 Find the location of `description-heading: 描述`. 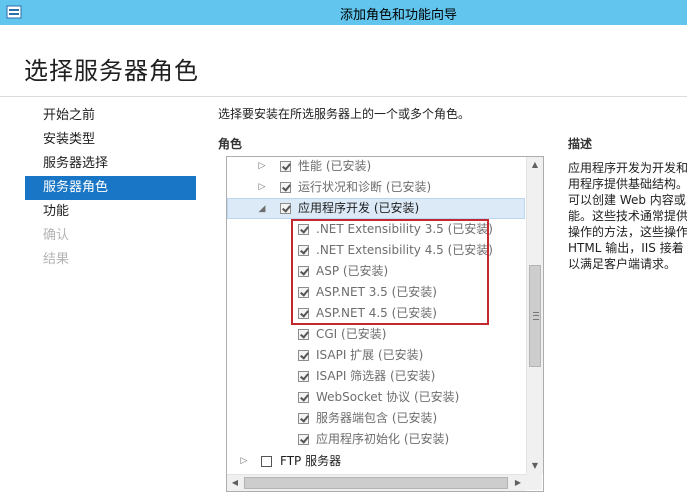

description-heading: 描述 is located at coordinates (580, 144).